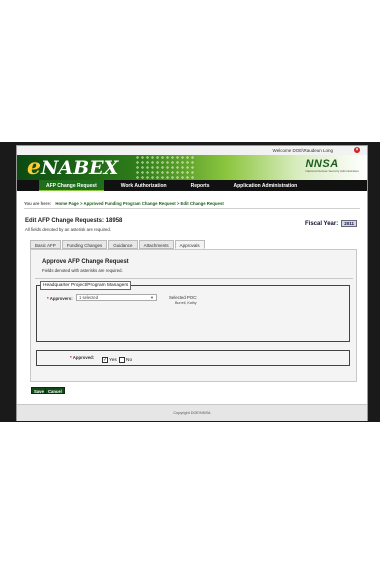 This screenshot has height=566, width=380. Describe the element at coordinates (192, 150) in the screenshot. I see `welcome-bar: Welcome DOE\Raudeun Long ×` at that location.